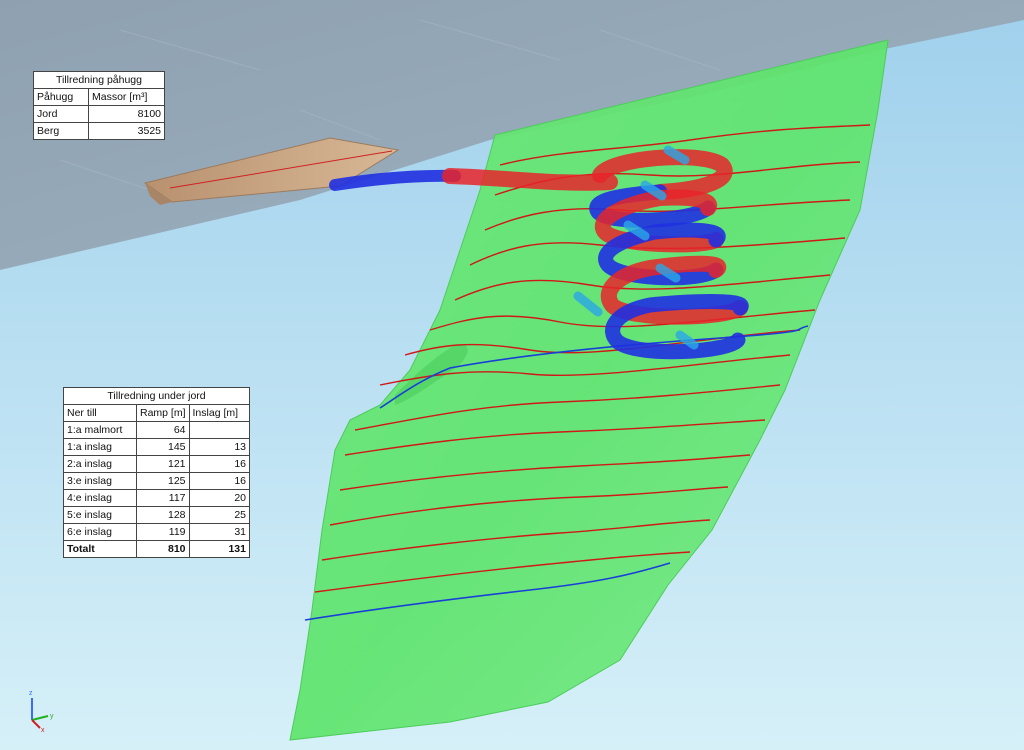 The image size is (1024, 750). What do you see at coordinates (126, 97) in the screenshot?
I see `column-header: Massor [m³]` at bounding box center [126, 97].